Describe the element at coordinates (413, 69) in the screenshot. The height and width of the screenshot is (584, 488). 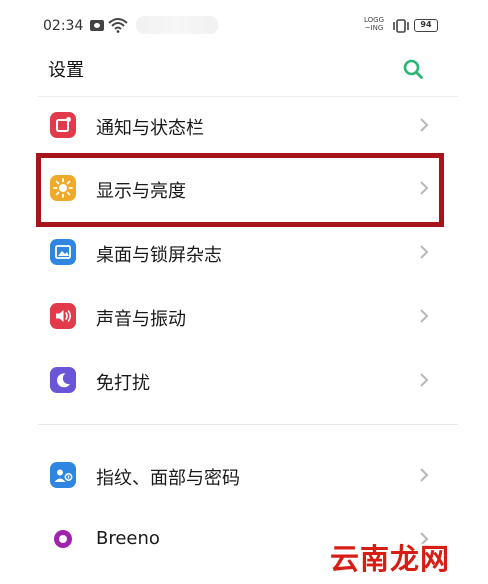
I see `search-icon` at that location.